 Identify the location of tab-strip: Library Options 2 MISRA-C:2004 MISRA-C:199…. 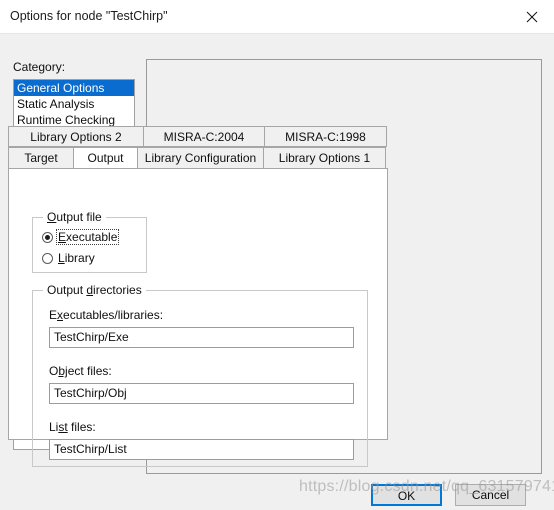
(198, 147).